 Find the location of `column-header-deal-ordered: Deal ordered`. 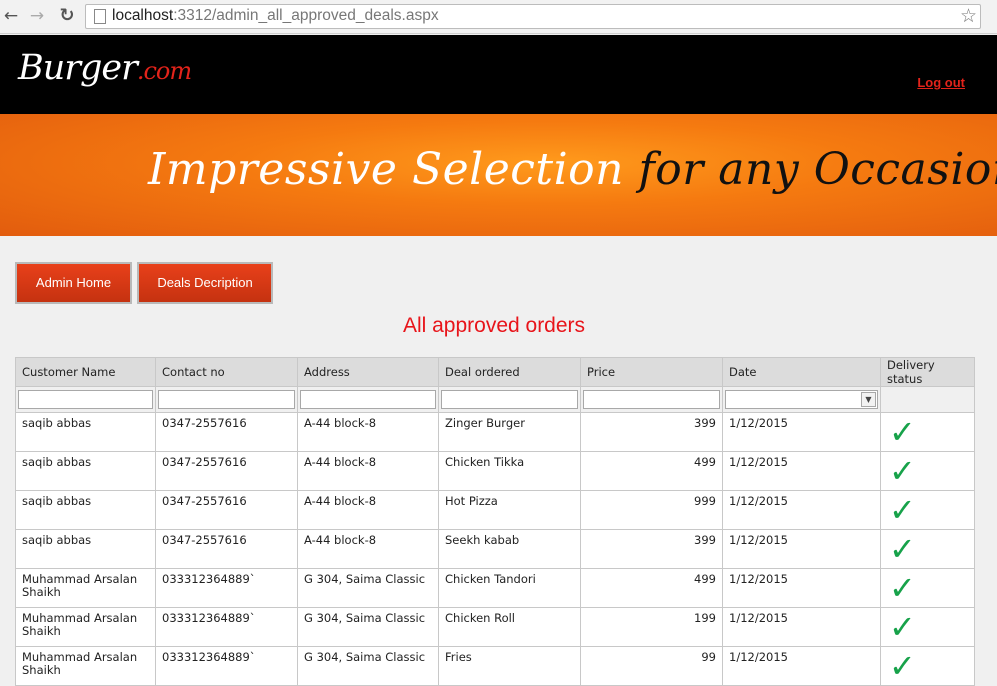

column-header-deal-ordered: Deal ordered is located at coordinates (509, 372).